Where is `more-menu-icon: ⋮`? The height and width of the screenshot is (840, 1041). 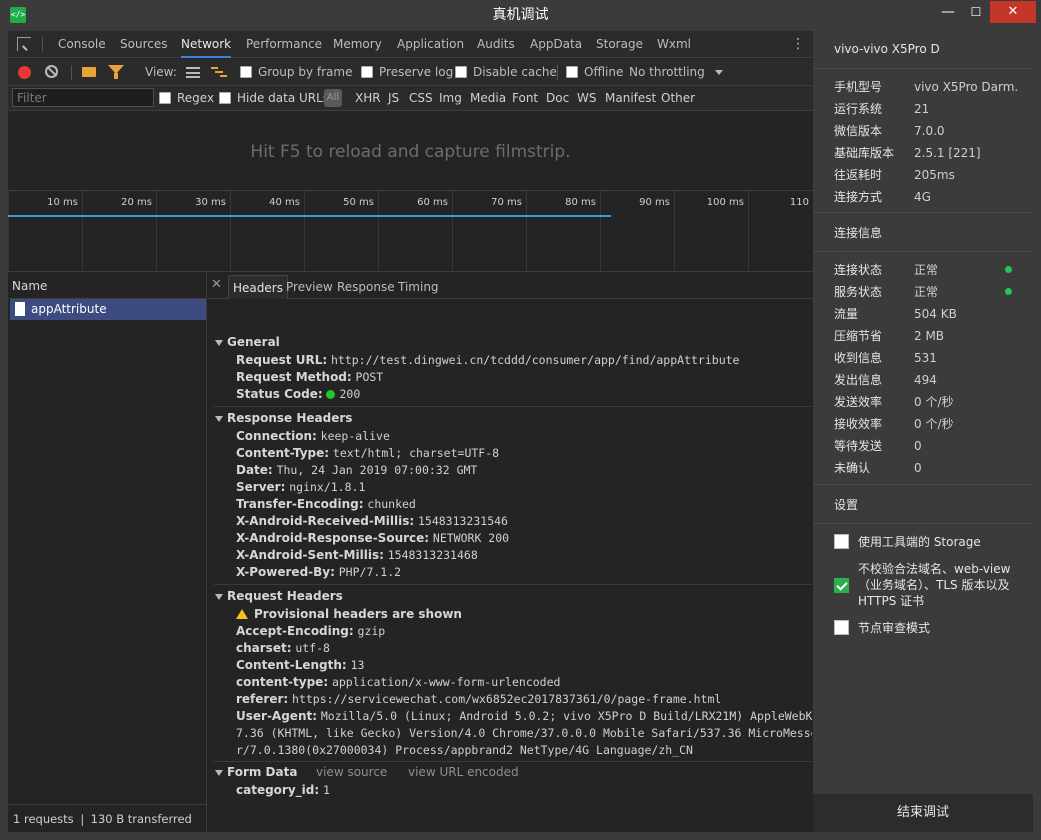
more-menu-icon: ⋮ is located at coordinates (798, 44).